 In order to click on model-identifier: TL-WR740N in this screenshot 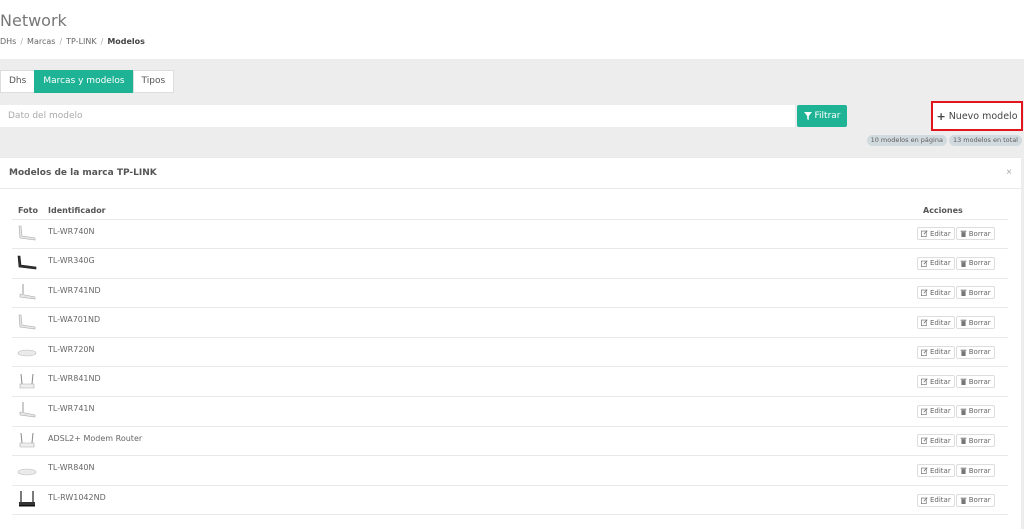, I will do `click(479, 234)`.